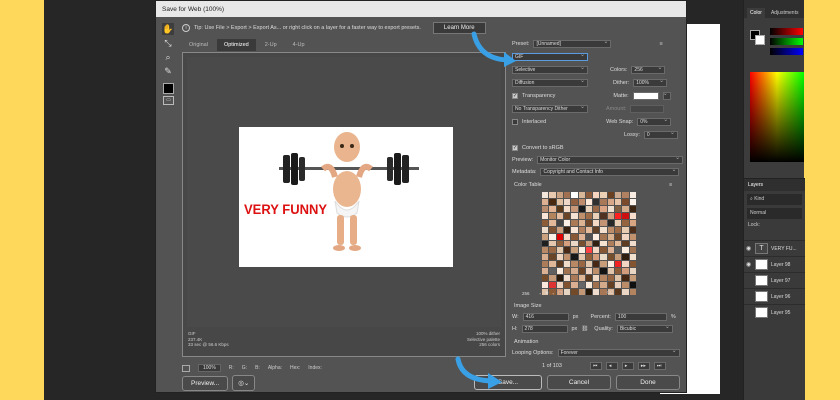 The height and width of the screenshot is (400, 840). Describe the element at coordinates (785, 13) in the screenshot. I see `tab-adjustments: Adjustments` at that location.